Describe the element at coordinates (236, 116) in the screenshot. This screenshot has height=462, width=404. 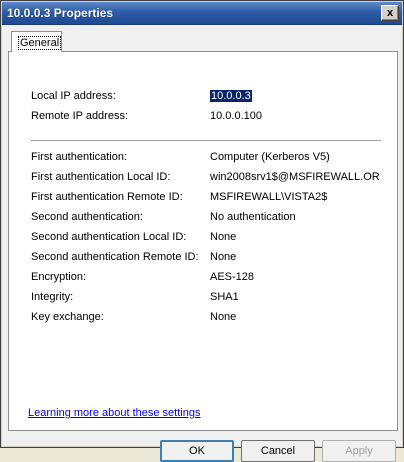
I see `remote-ip-value: 10.0.0.100` at that location.